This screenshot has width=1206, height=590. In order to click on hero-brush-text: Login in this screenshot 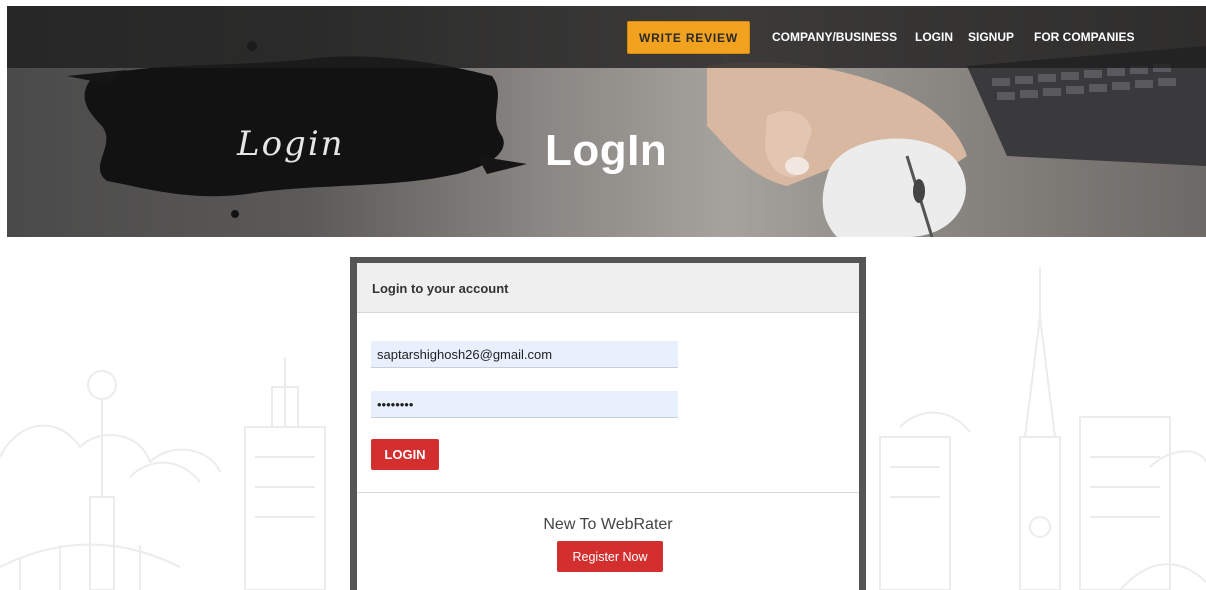, I will do `click(291, 144)`.